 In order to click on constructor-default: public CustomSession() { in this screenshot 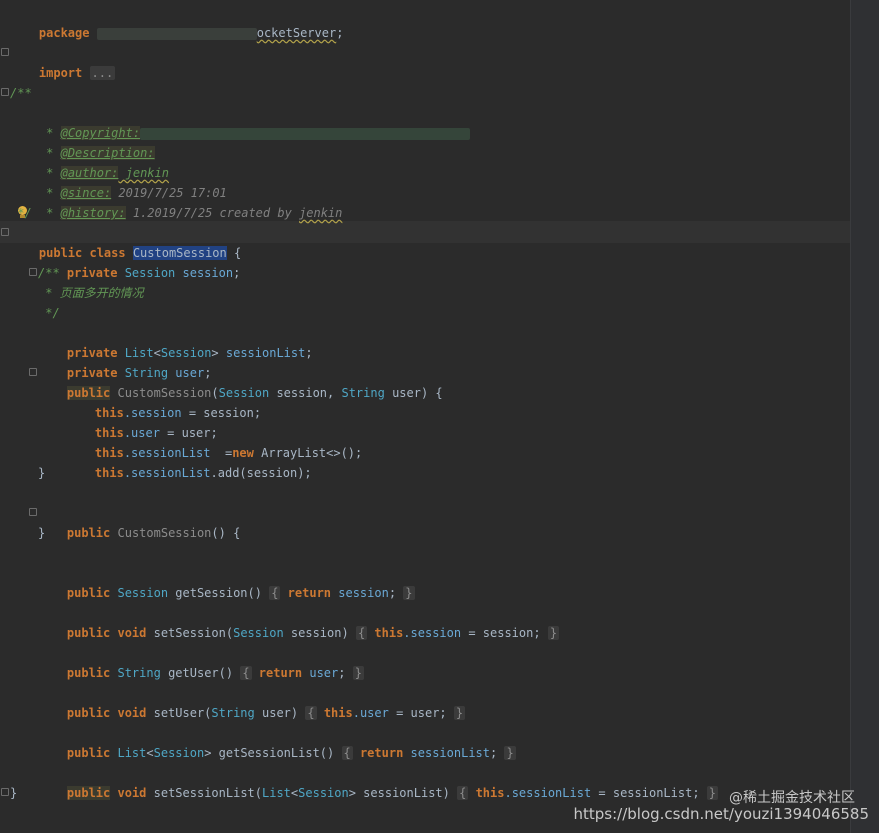, I will do `click(153, 533)`.